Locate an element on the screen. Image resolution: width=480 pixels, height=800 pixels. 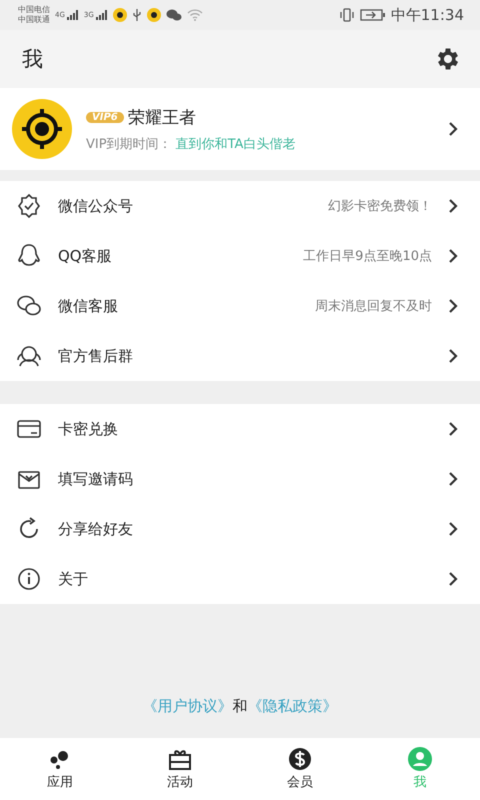
menu-label: 关于 is located at coordinates (73, 579).